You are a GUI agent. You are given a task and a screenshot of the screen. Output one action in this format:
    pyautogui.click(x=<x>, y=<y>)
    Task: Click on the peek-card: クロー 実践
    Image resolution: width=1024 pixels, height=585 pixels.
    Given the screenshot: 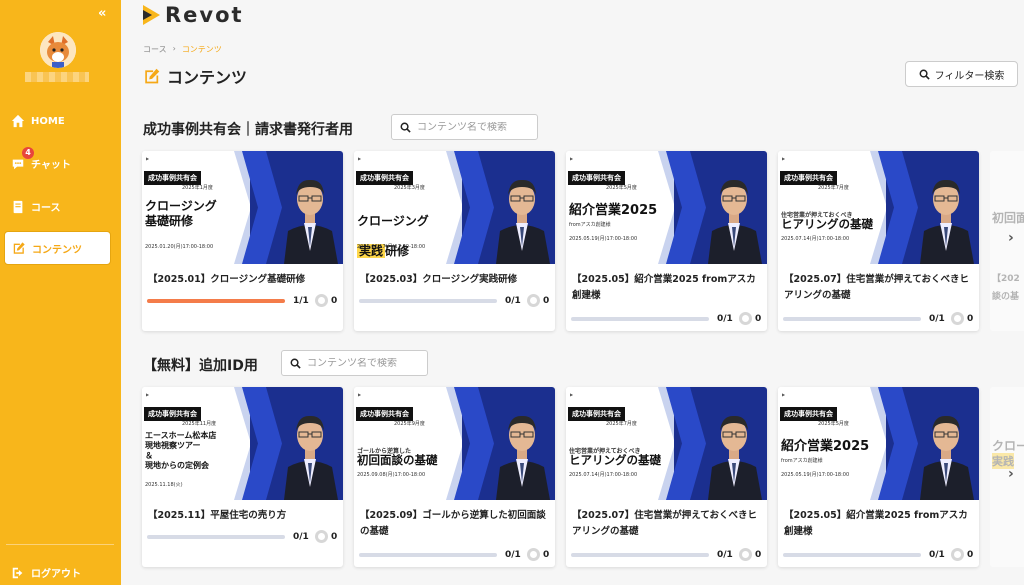 What is the action you would take?
    pyautogui.click(x=1007, y=477)
    